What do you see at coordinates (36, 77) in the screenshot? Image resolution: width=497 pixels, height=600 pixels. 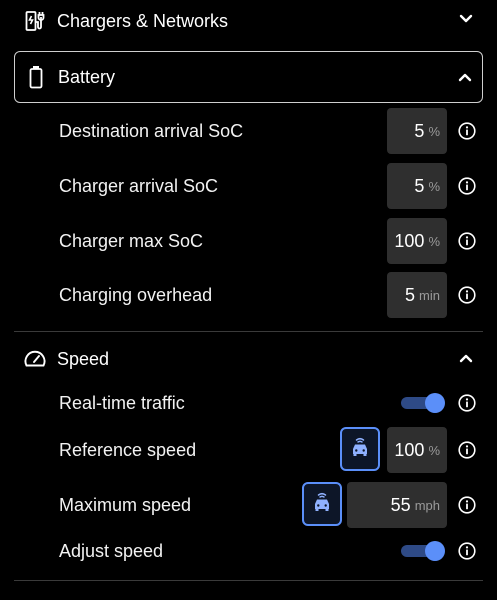 I see `battery-icon` at bounding box center [36, 77].